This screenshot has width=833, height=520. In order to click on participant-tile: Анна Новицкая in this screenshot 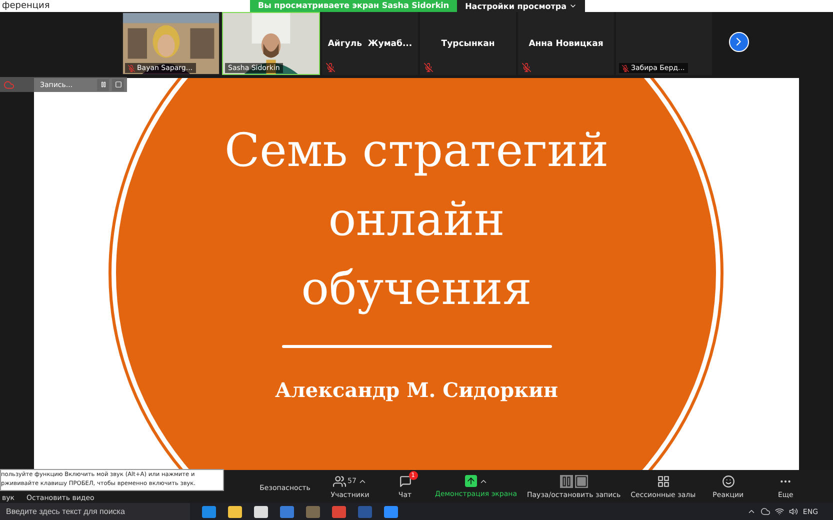, I will do `click(566, 43)`.